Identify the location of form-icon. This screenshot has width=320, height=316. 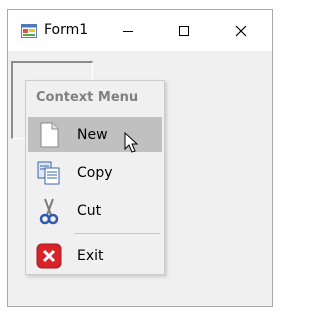
(29, 31).